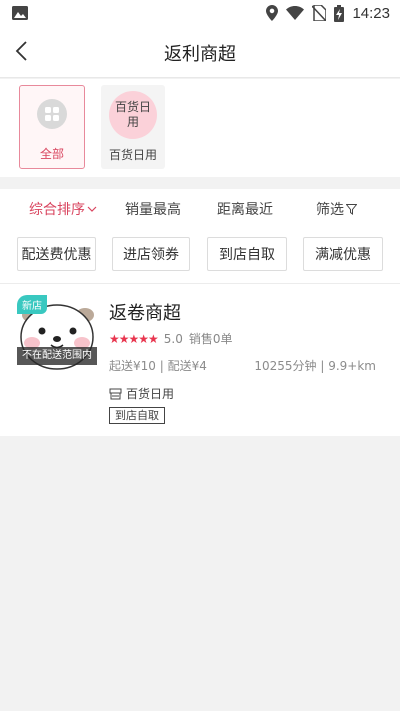  Describe the element at coordinates (339, 13) in the screenshot. I see `battery-charging-icon` at that location.